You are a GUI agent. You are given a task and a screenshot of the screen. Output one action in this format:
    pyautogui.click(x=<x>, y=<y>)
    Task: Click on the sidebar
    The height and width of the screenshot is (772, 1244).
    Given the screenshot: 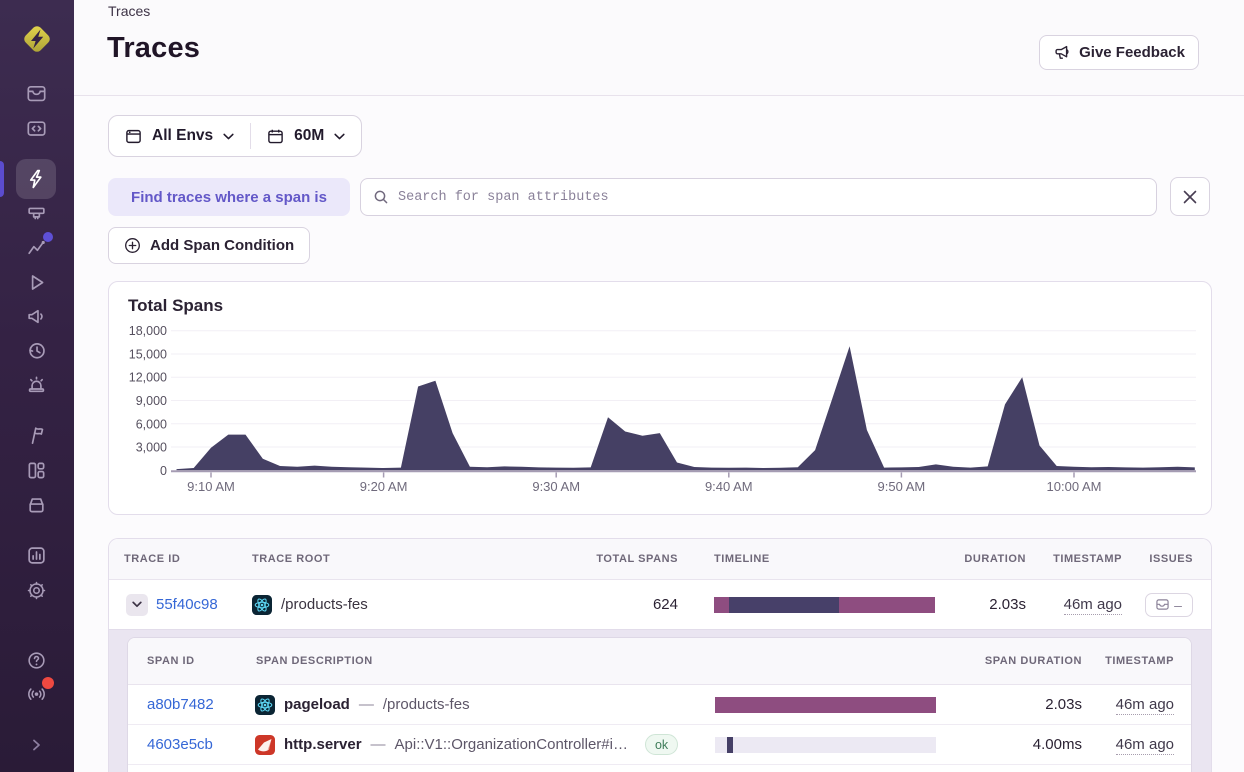 What is the action you would take?
    pyautogui.click(x=37, y=386)
    